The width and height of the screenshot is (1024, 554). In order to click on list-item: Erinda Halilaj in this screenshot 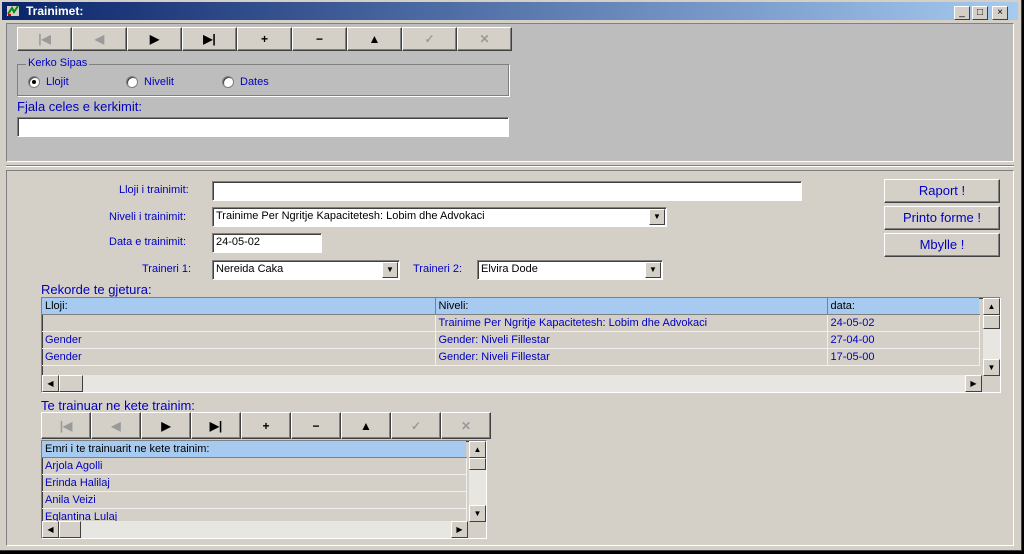, I will do `click(254, 483)`.